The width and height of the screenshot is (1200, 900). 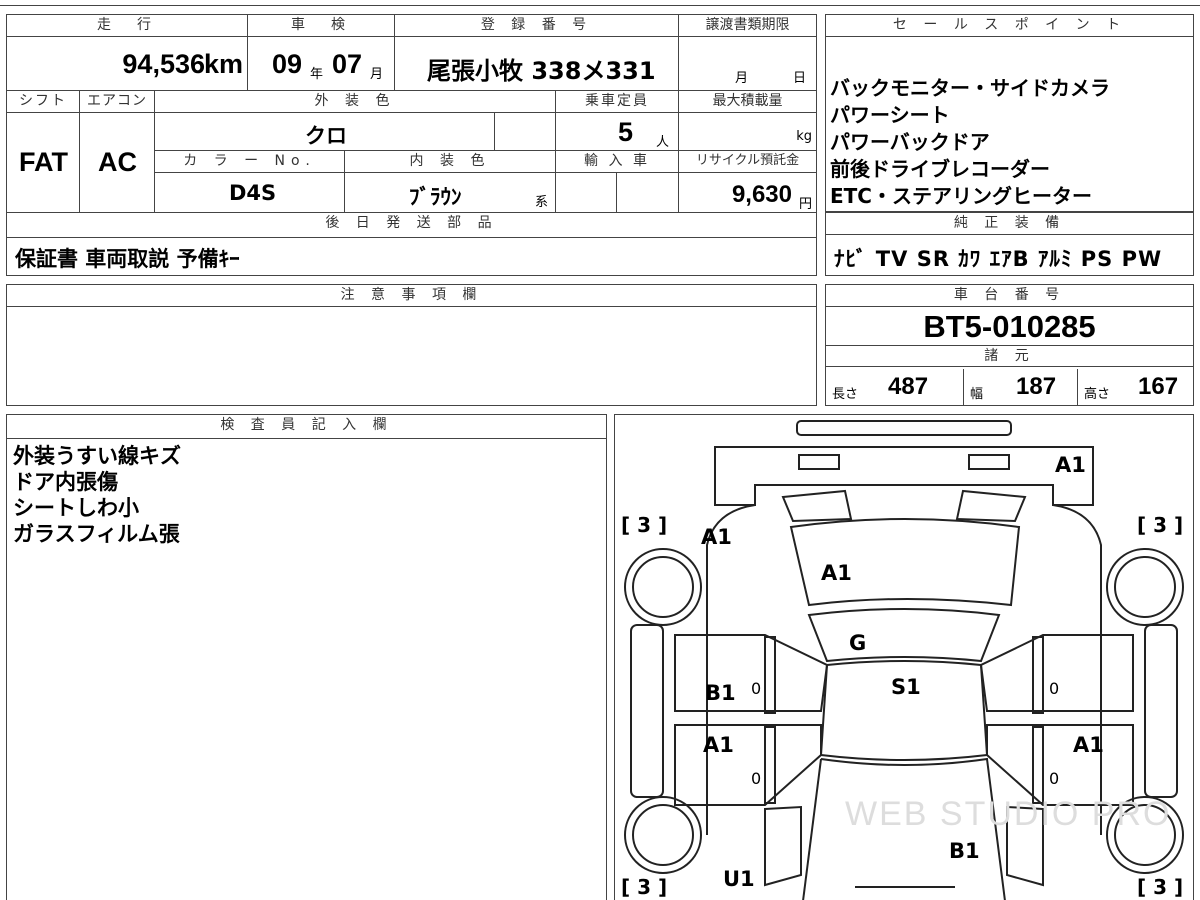 I want to click on shift-value: FAT, so click(x=43, y=162).